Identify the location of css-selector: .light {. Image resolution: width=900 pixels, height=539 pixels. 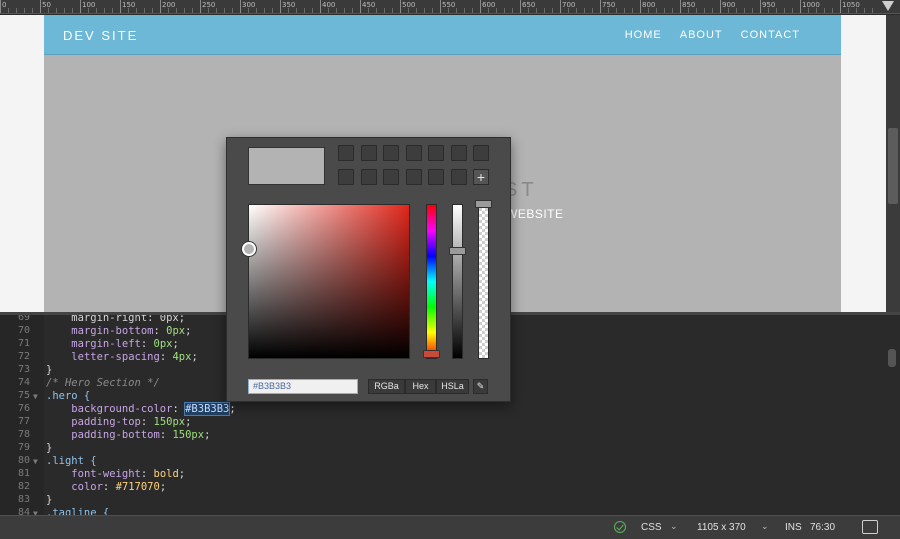
(71, 461).